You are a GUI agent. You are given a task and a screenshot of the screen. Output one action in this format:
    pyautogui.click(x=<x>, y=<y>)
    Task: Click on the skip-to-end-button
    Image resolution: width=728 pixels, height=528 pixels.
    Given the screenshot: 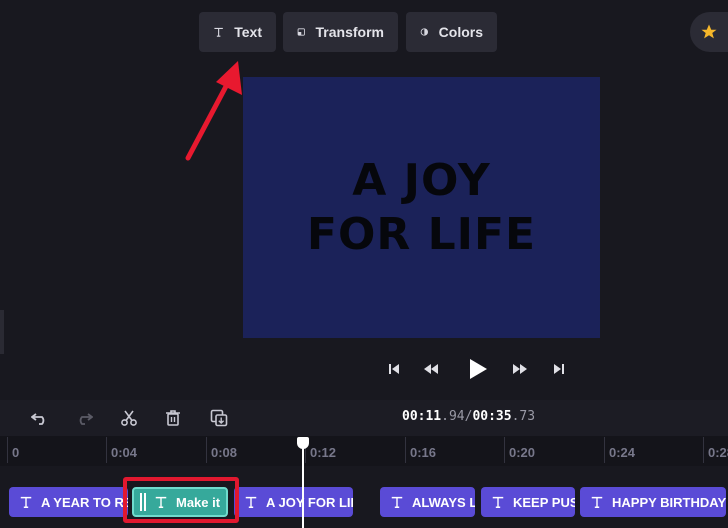 What is the action you would take?
    pyautogui.click(x=559, y=369)
    